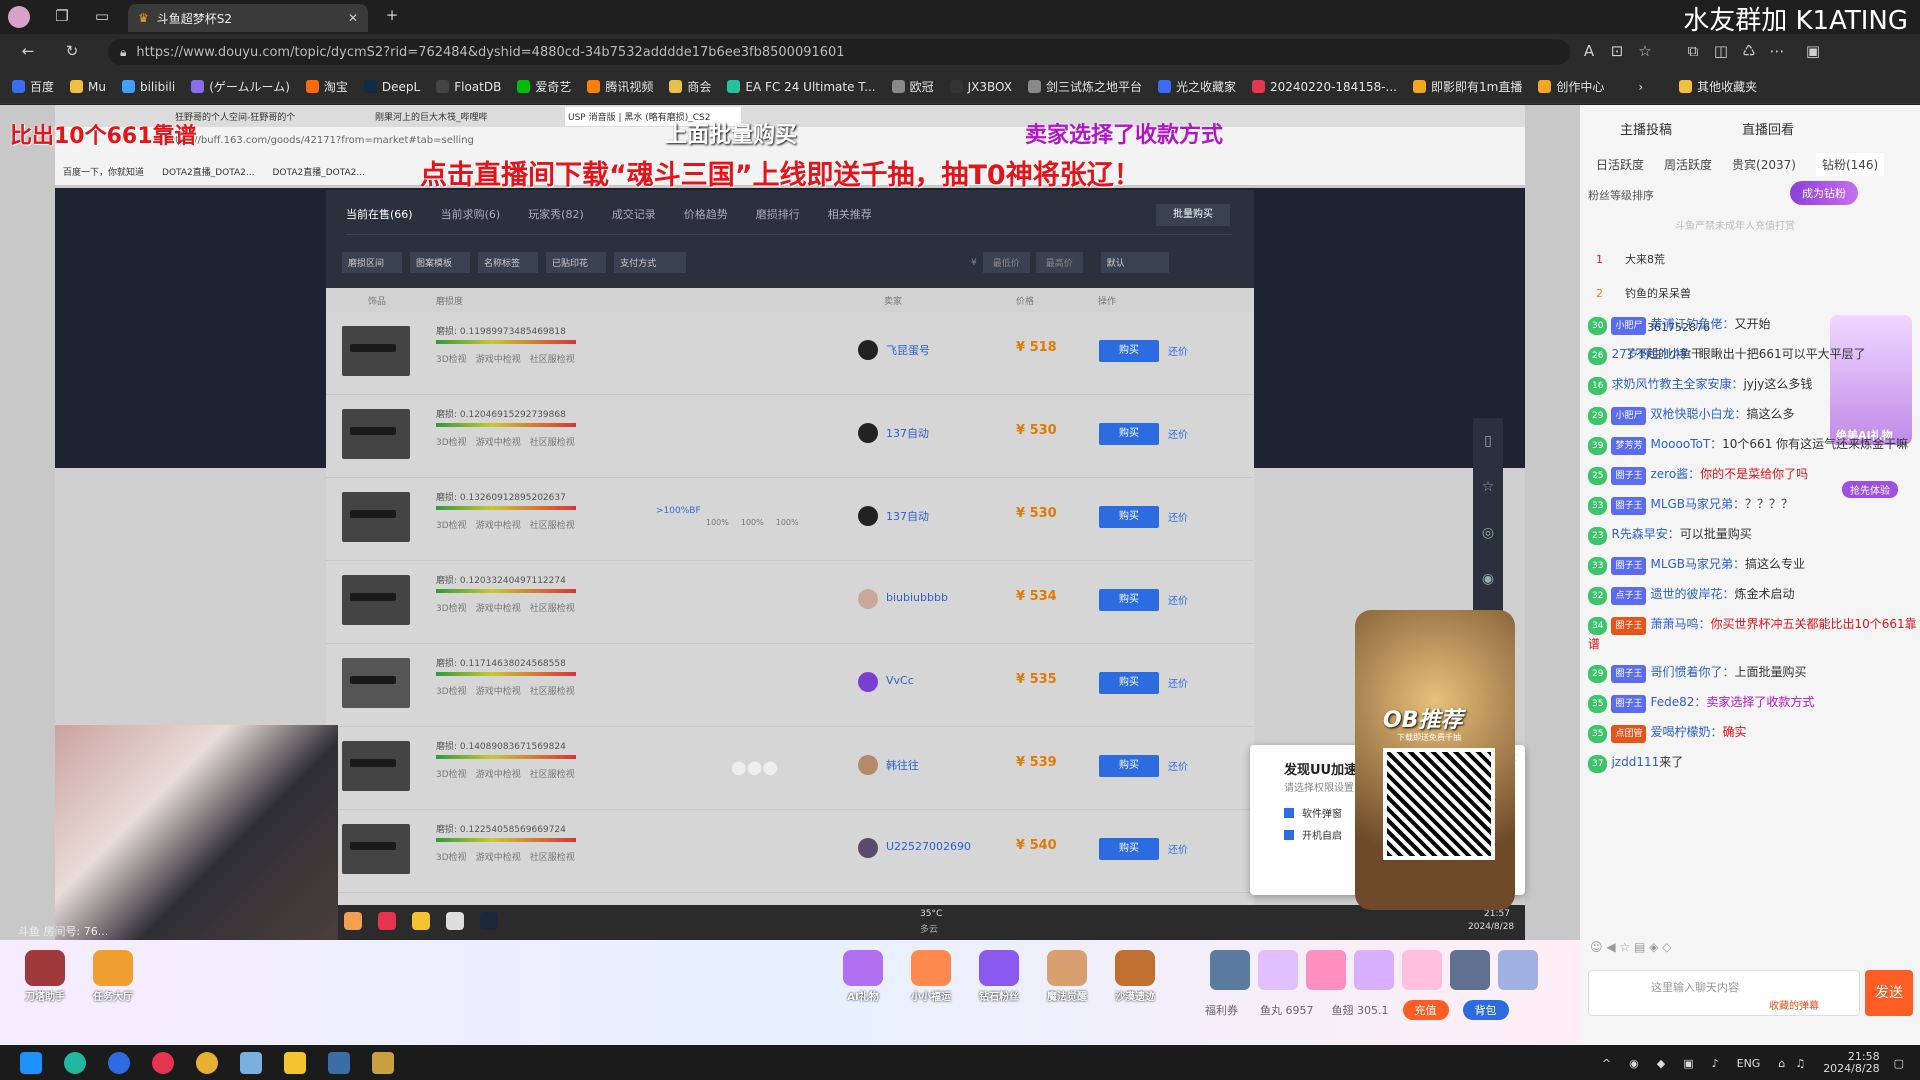 This screenshot has height=1080, width=1920. Describe the element at coordinates (1777, 51) in the screenshot. I see `more-icon: ⋯` at that location.